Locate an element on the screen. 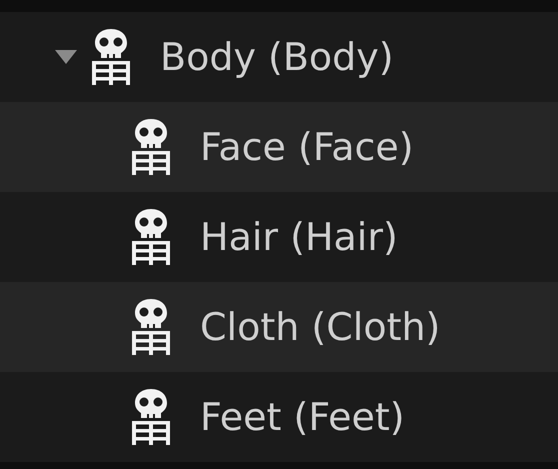  bone-label: Cloth (Cloth) is located at coordinates (320, 327).